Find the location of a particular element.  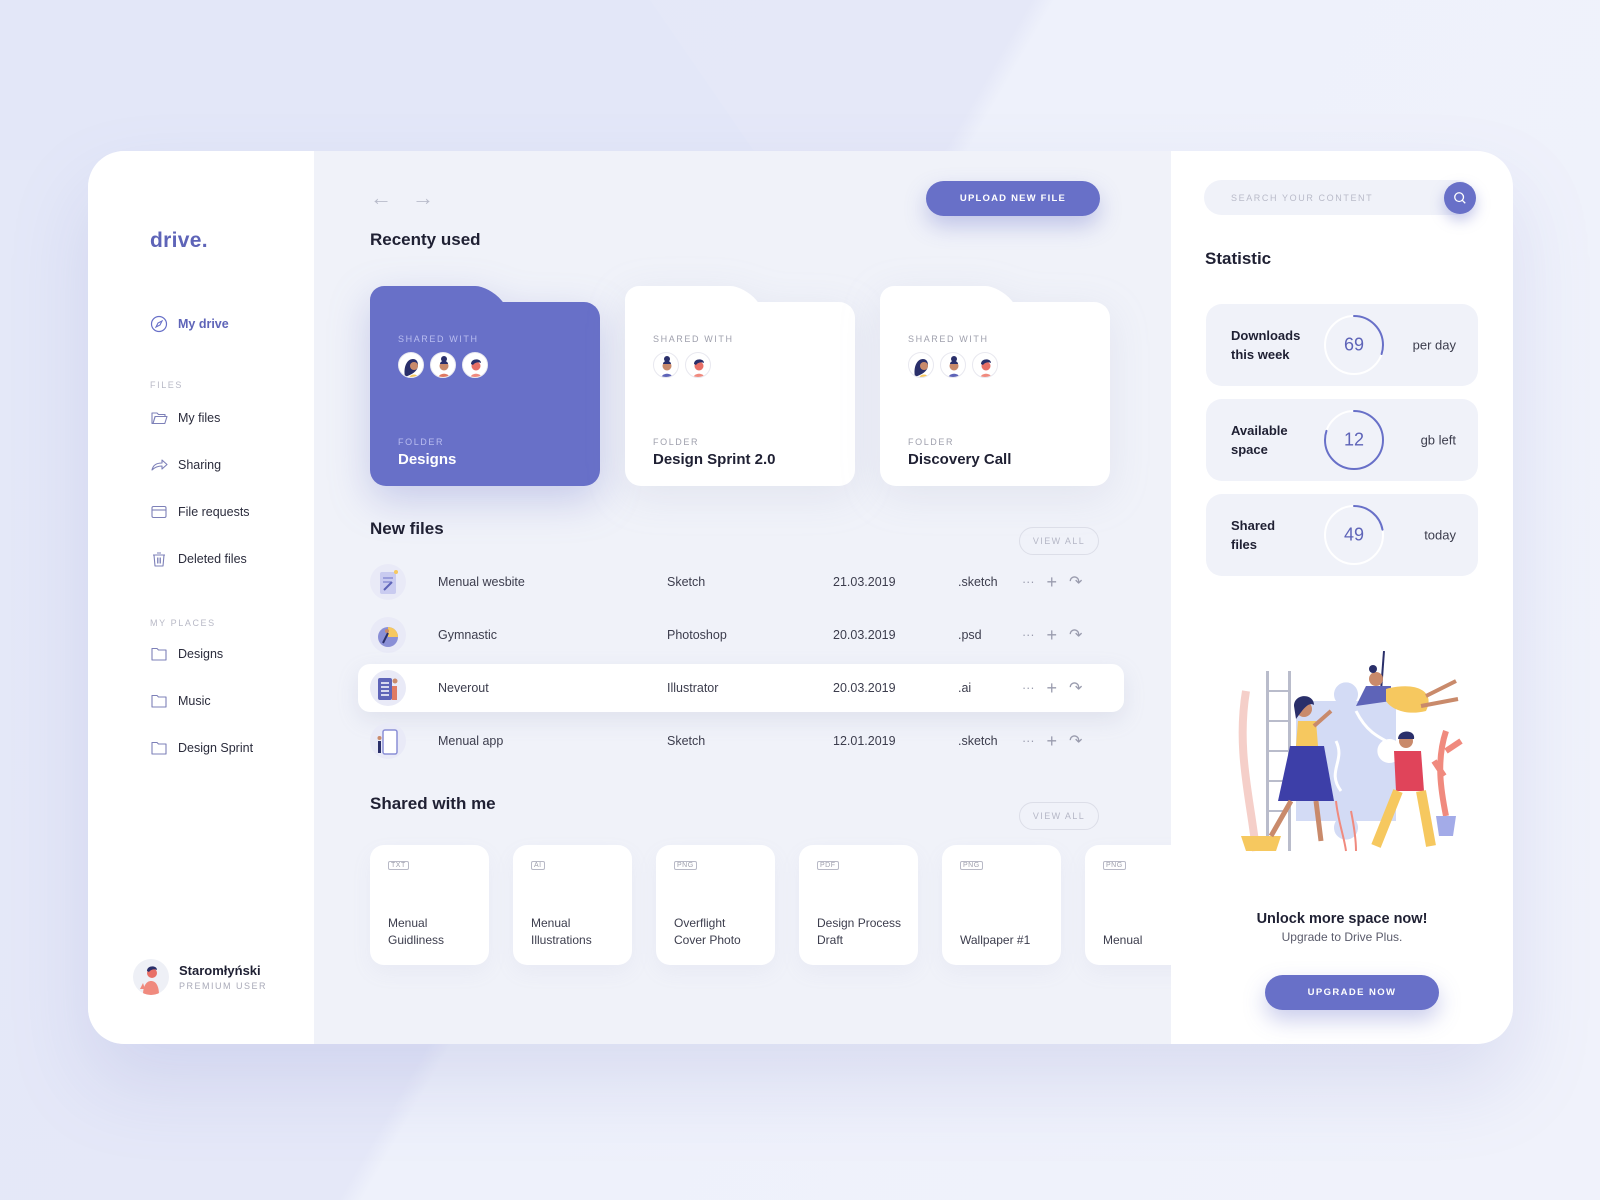

sidebar-item-deleted-files: Deleted files is located at coordinates (198, 559).